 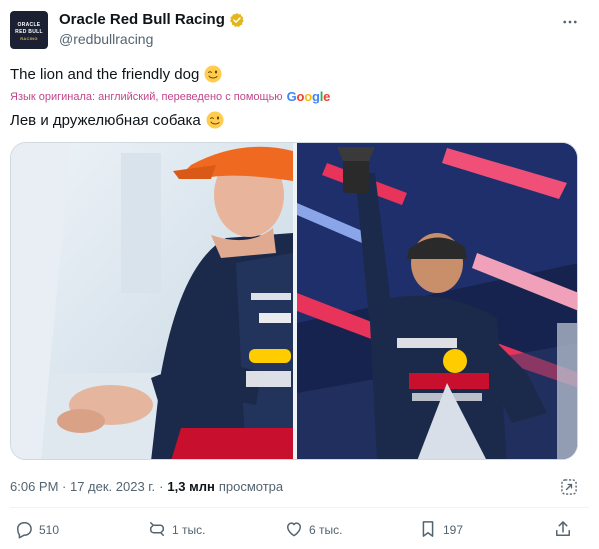 I want to click on avatar-text-2: RED BULL, so click(x=29, y=32).